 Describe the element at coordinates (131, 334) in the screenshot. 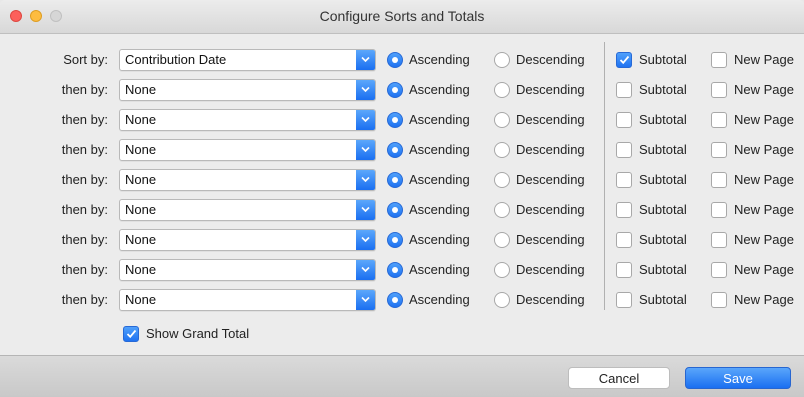

I see `show-grand-total-checkbox` at that location.